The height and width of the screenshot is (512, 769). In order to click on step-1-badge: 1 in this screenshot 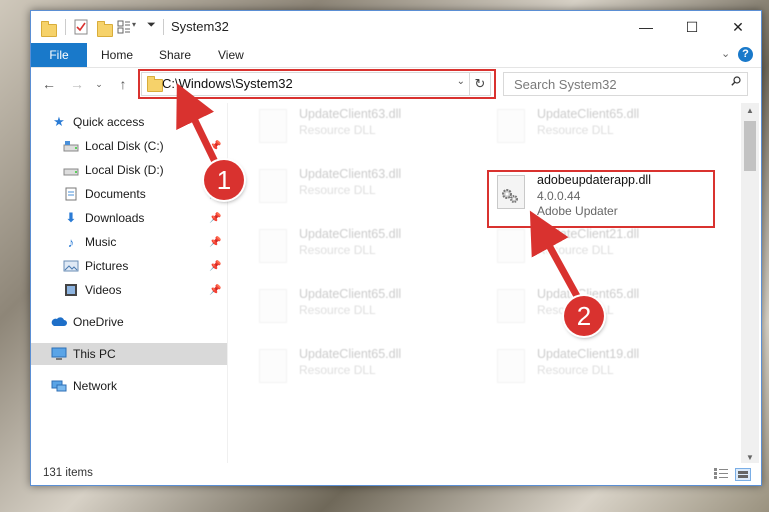, I will do `click(224, 180)`.